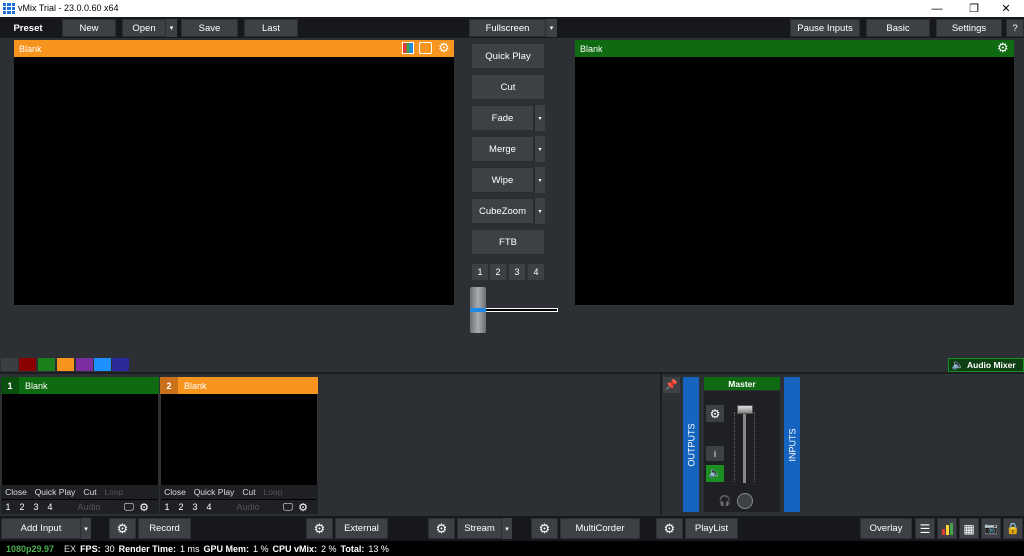 Image resolution: width=1024 pixels, height=556 pixels. Describe the element at coordinates (508, 87) in the screenshot. I see `cut-button: Cut` at that location.